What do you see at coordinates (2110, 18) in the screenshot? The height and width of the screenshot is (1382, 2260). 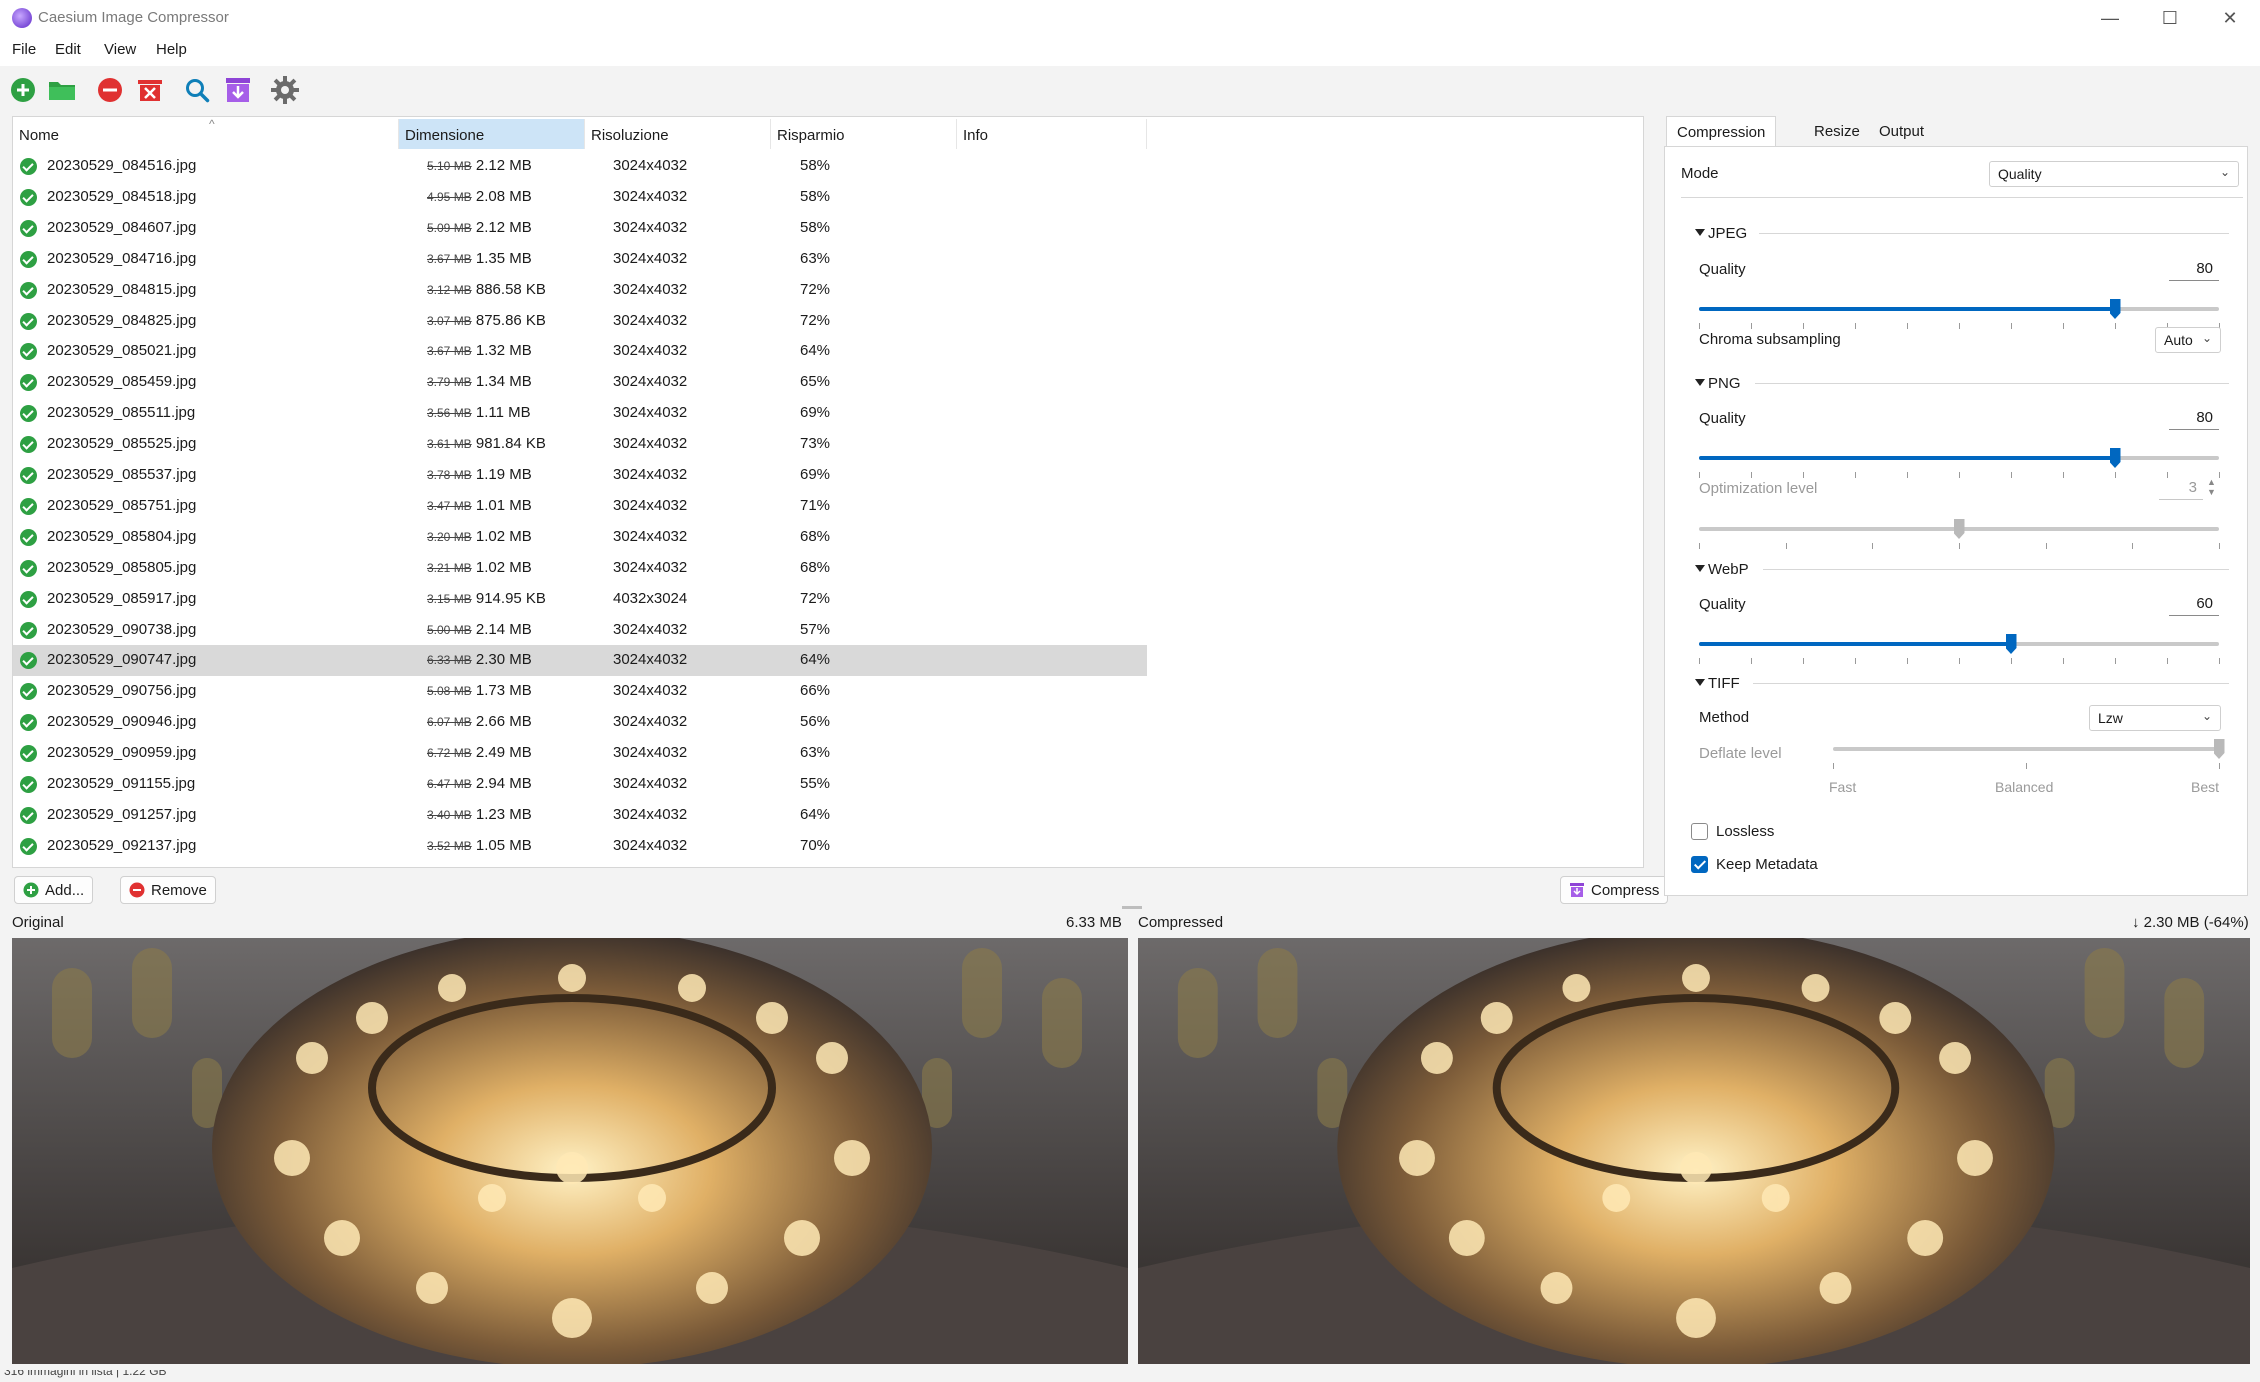 I see `minimize-icon: —` at bounding box center [2110, 18].